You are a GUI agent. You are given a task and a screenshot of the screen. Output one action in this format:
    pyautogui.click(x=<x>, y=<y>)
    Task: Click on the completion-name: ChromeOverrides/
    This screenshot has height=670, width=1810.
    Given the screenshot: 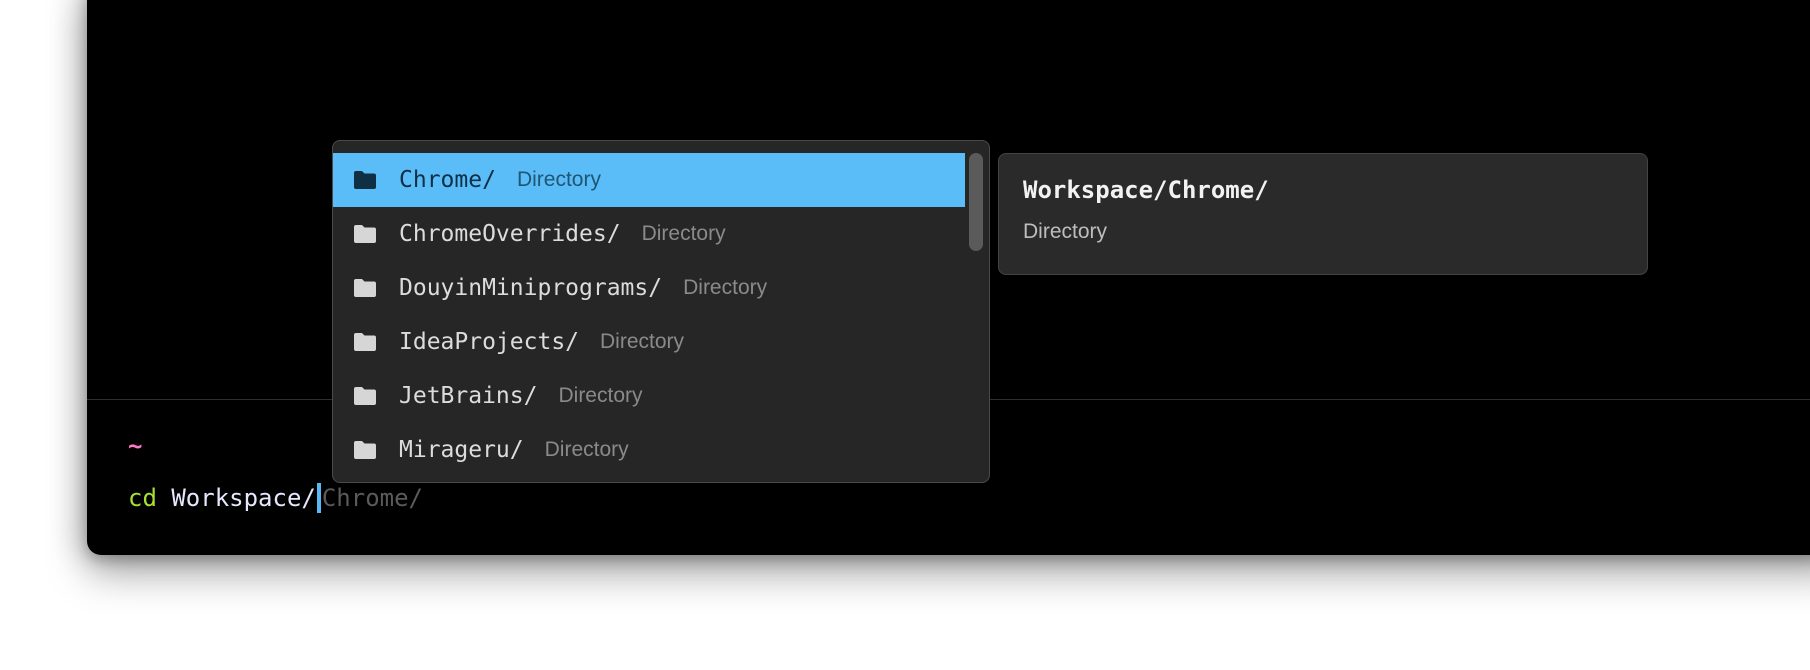 What is the action you would take?
    pyautogui.click(x=510, y=234)
    